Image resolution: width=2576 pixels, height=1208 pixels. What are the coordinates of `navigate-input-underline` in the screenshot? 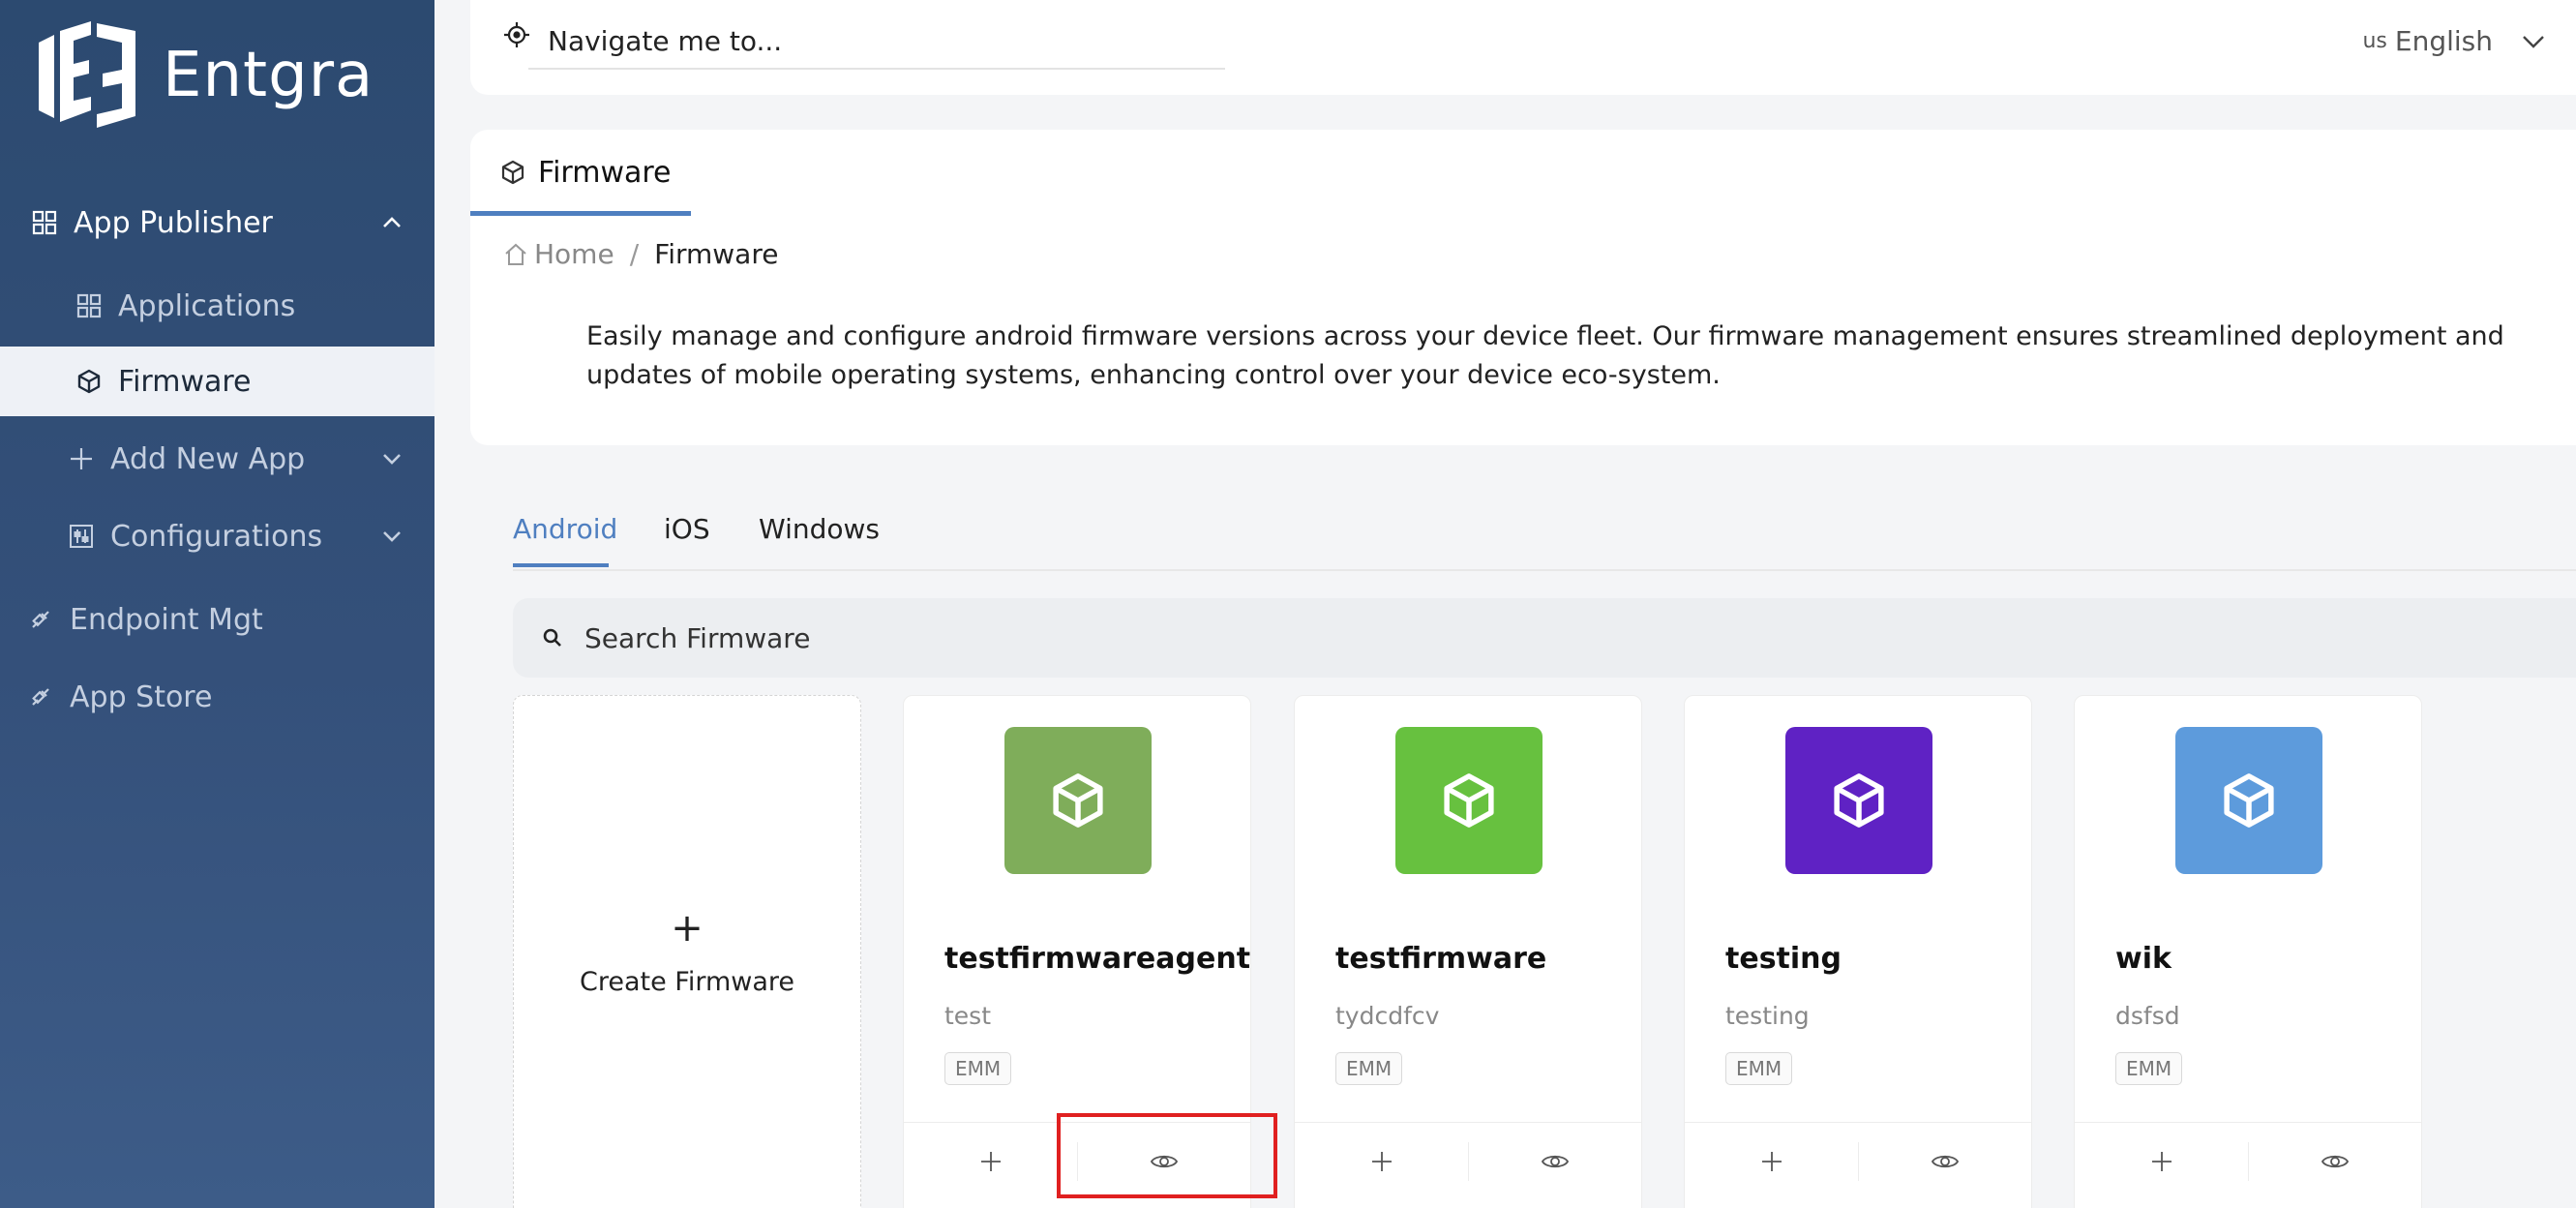 It's located at (876, 69).